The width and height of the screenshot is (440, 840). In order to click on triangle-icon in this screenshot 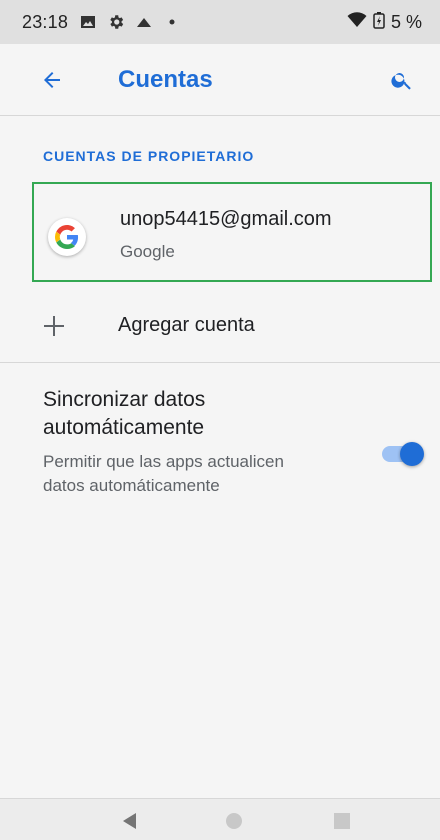, I will do `click(144, 22)`.